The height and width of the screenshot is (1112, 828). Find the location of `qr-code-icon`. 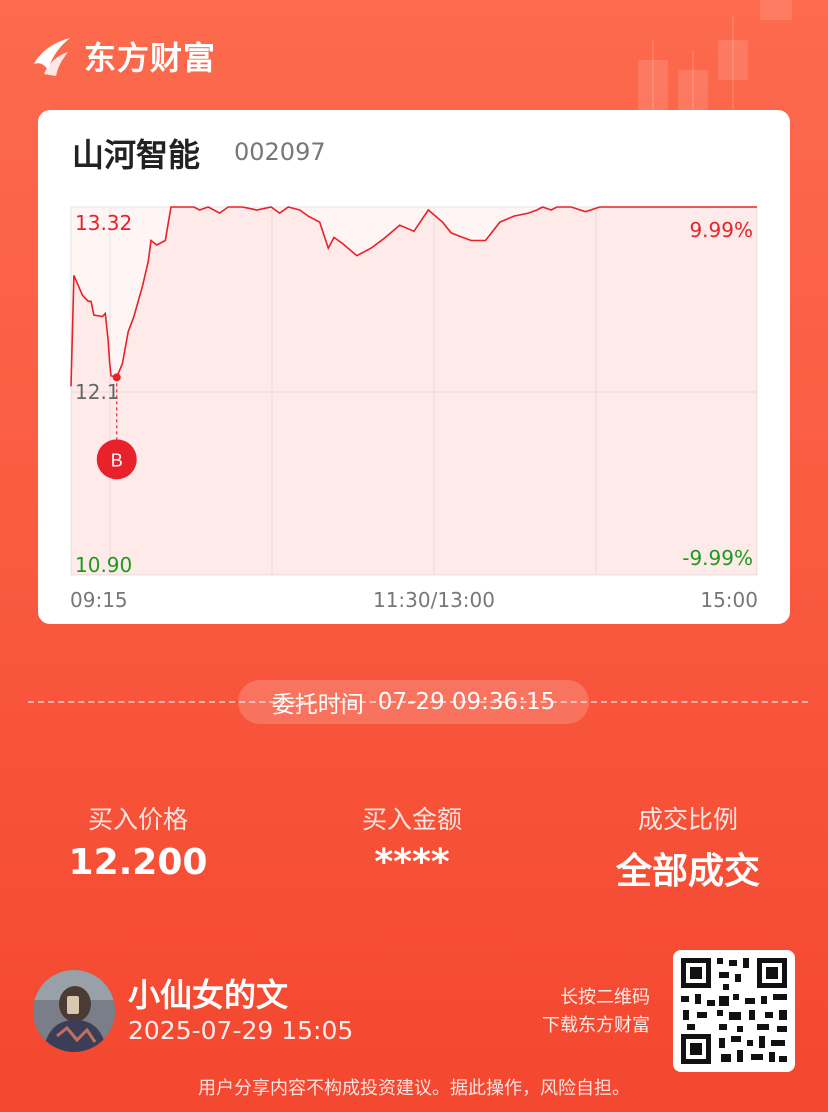

qr-code-icon is located at coordinates (734, 1011).